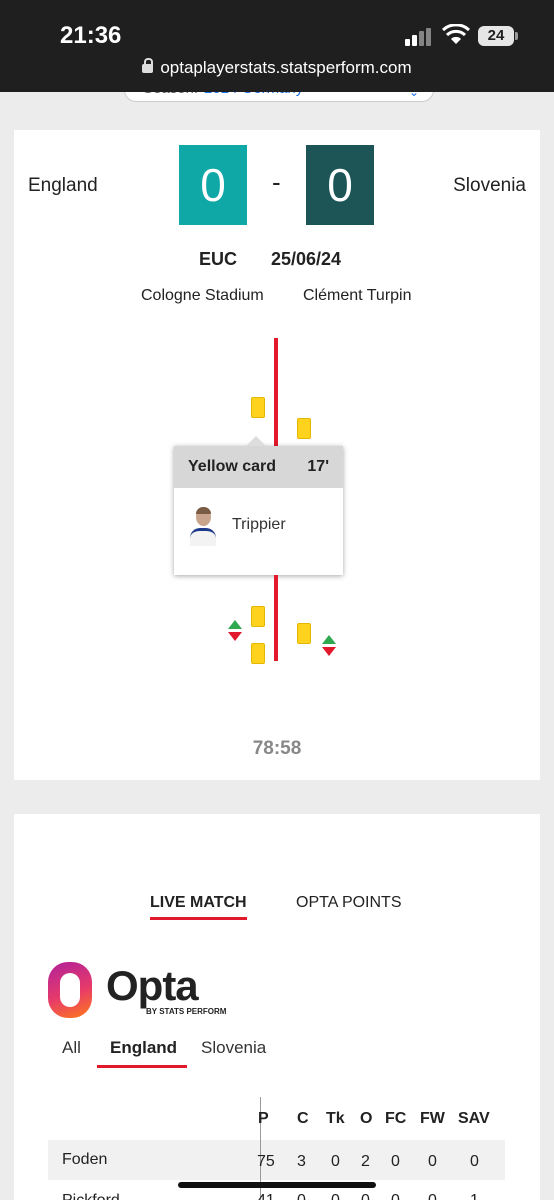  What do you see at coordinates (266, 1161) in the screenshot?
I see `stat-cell: 75` at bounding box center [266, 1161].